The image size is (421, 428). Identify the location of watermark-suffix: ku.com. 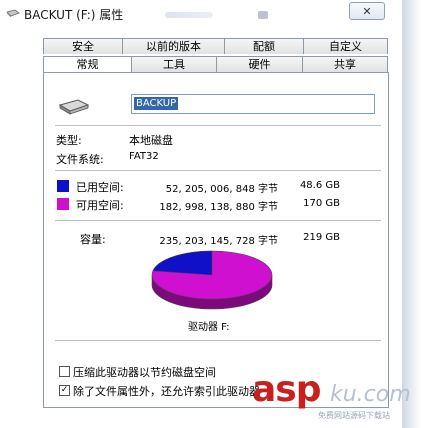
(370, 394).